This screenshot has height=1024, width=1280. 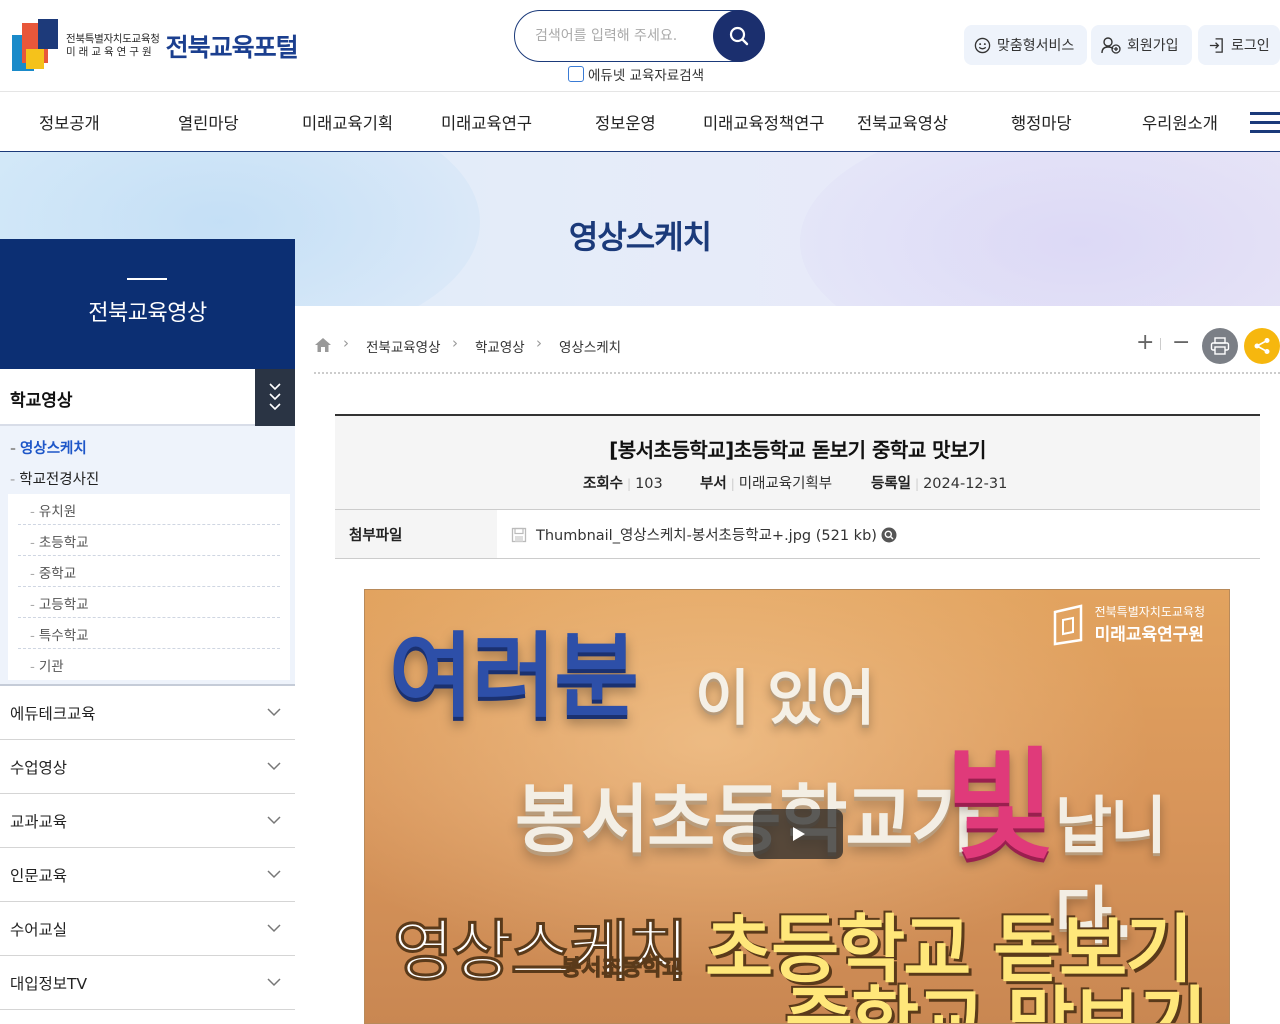 I want to click on util-label: 로그인, so click(x=1250, y=46).